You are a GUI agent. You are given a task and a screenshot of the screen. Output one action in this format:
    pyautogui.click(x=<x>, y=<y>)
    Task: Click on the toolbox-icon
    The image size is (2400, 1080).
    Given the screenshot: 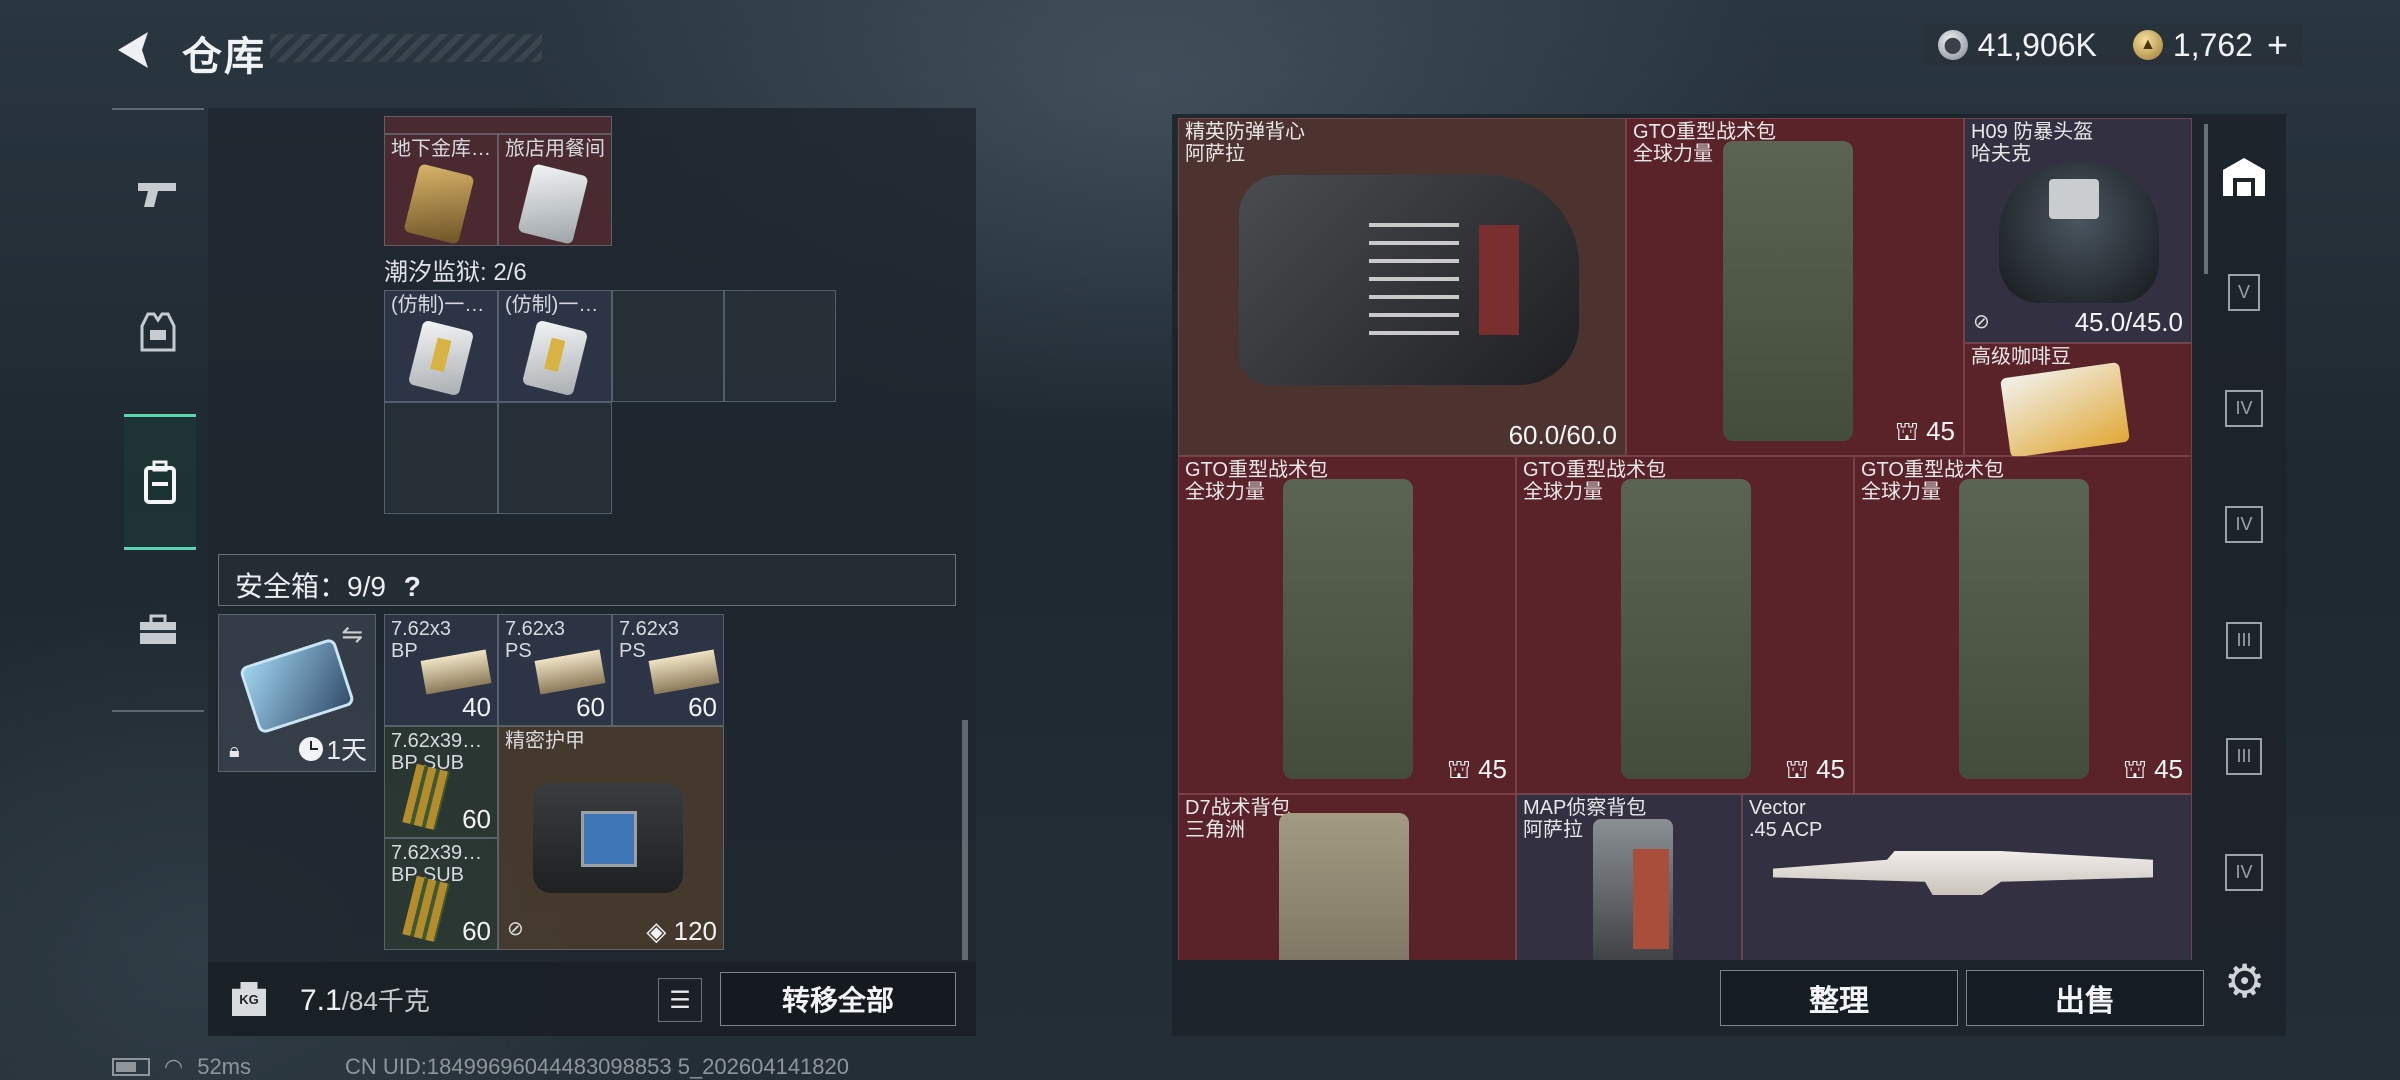 What is the action you would take?
    pyautogui.click(x=158, y=629)
    